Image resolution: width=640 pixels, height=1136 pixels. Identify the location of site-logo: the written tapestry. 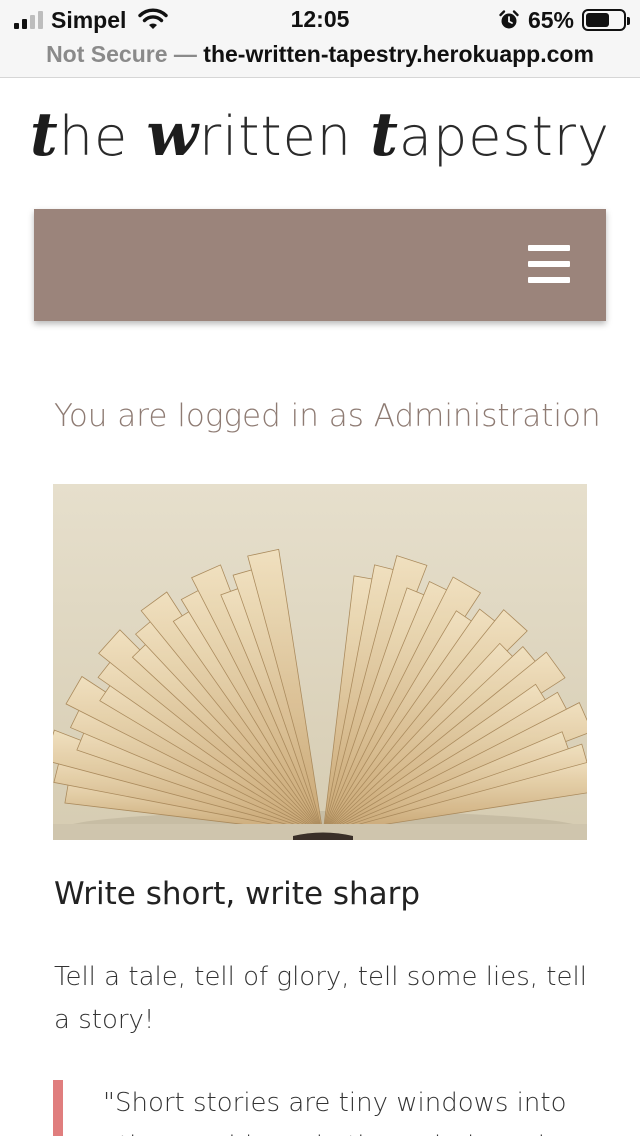
(320, 140).